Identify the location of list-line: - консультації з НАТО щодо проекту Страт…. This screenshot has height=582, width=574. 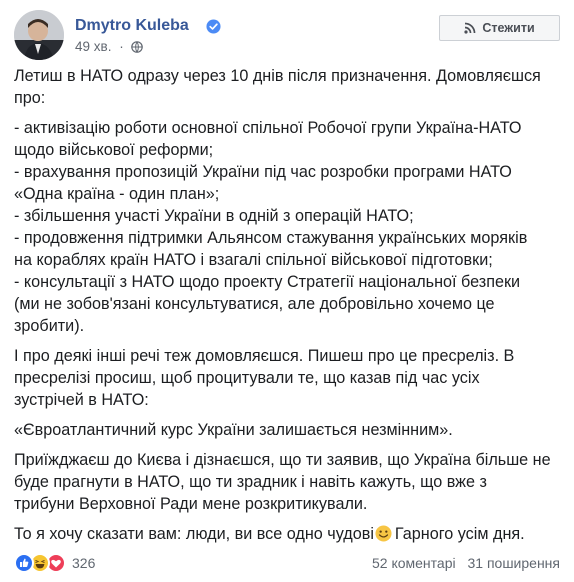
(267, 282).